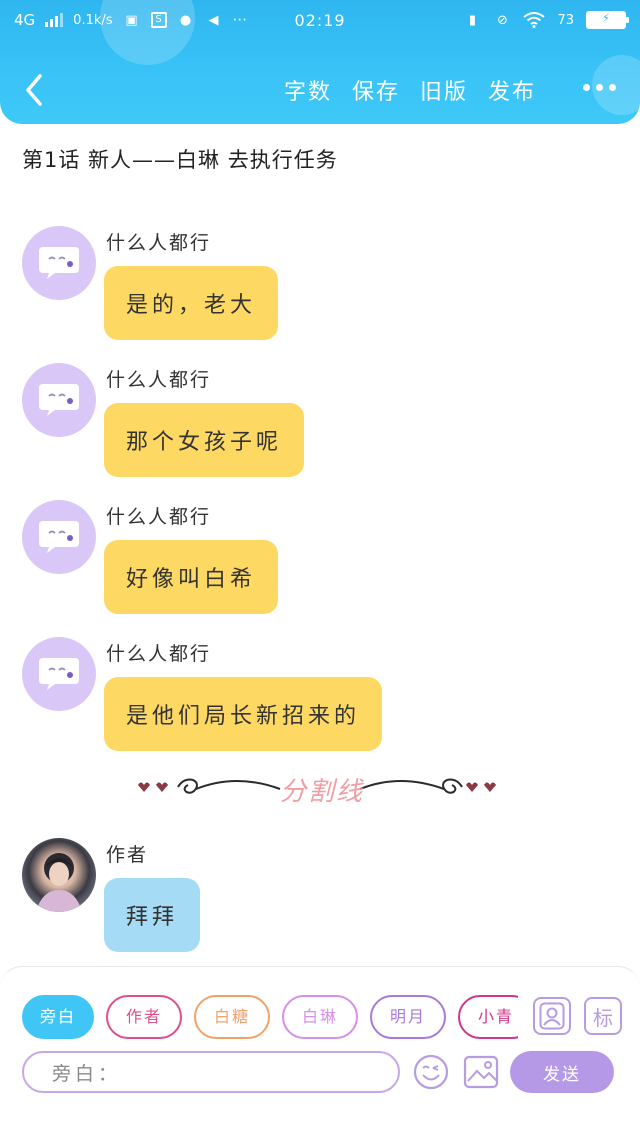 The height and width of the screenshot is (1138, 640). What do you see at coordinates (408, 1017) in the screenshot?
I see `role-chip-mingyue: 明月` at bounding box center [408, 1017].